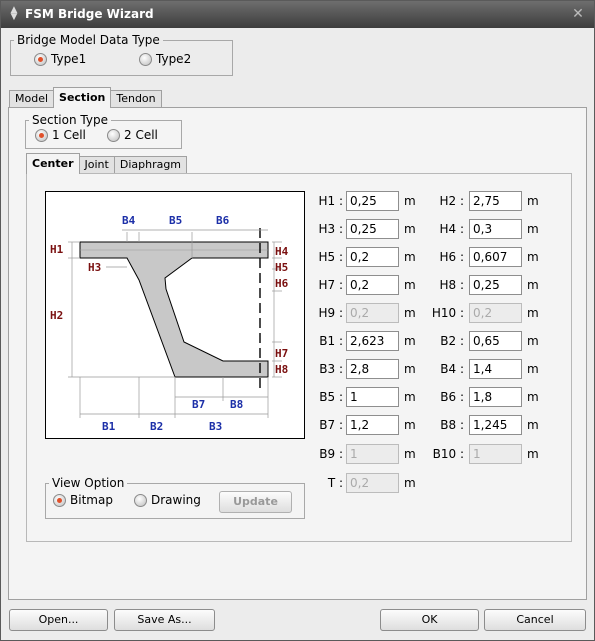 The width and height of the screenshot is (595, 641). I want to click on radio-type2: Type2, so click(165, 59).